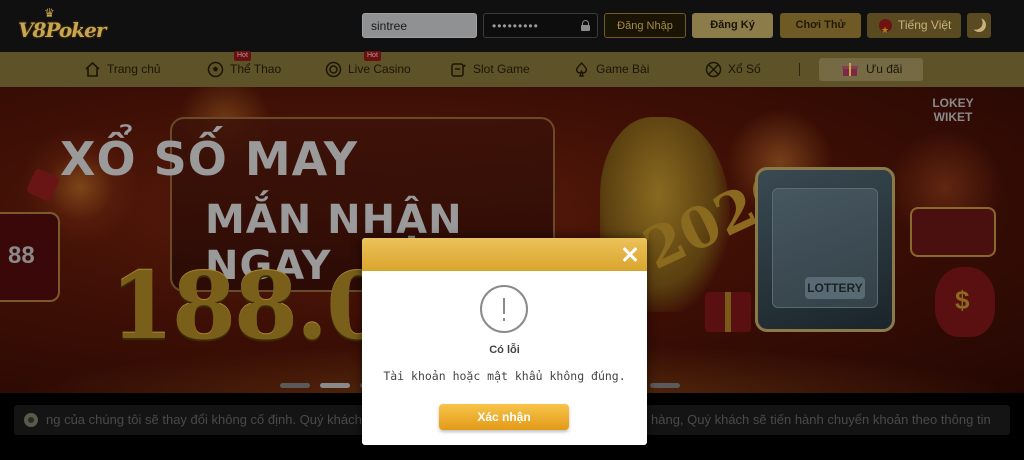  Describe the element at coordinates (885, 30) in the screenshot. I see `vietnam-flag-icon` at that location.